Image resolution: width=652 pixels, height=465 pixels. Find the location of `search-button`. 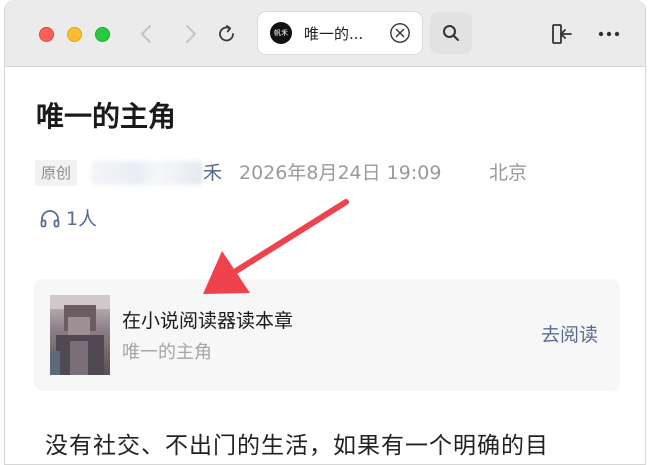

search-button is located at coordinates (451, 33).